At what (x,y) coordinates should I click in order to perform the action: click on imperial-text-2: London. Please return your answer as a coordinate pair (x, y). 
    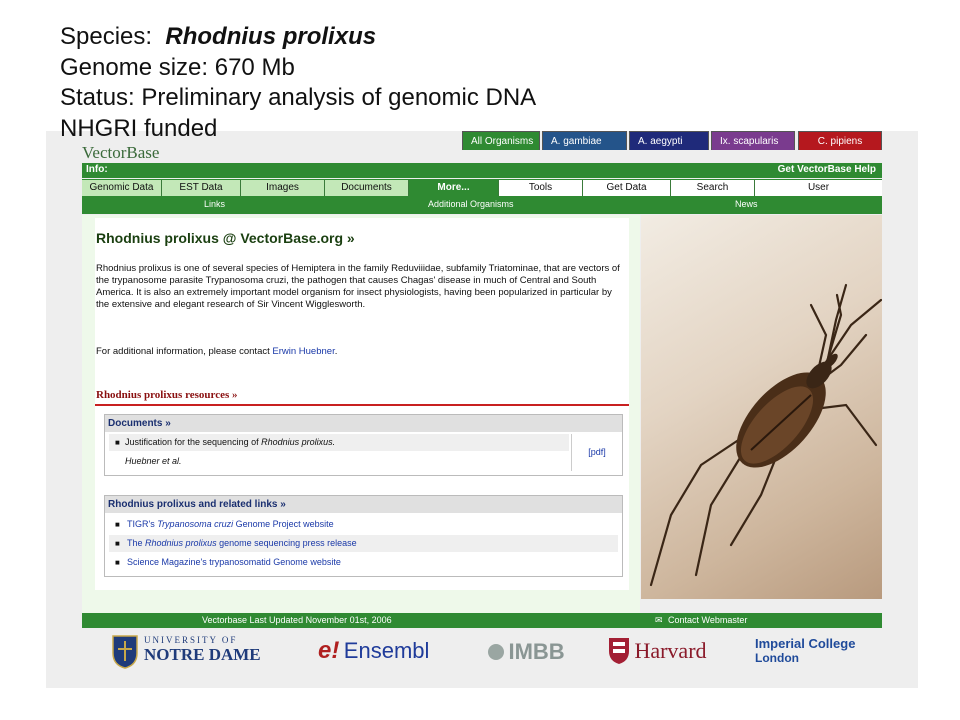
    Looking at the image, I should click on (777, 658).